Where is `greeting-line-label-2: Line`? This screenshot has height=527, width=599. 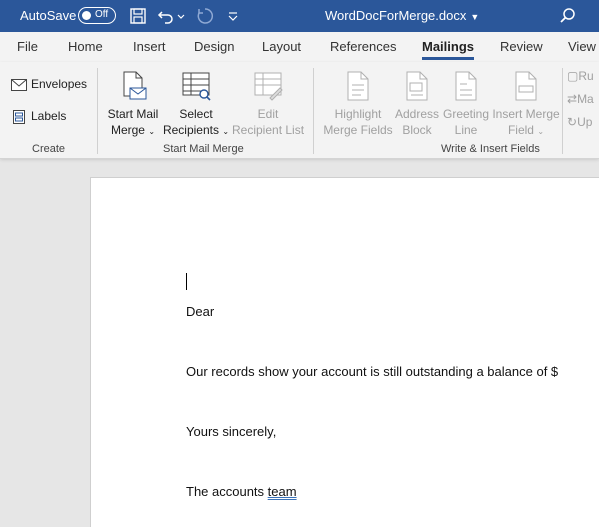 greeting-line-label-2: Line is located at coordinates (466, 130).